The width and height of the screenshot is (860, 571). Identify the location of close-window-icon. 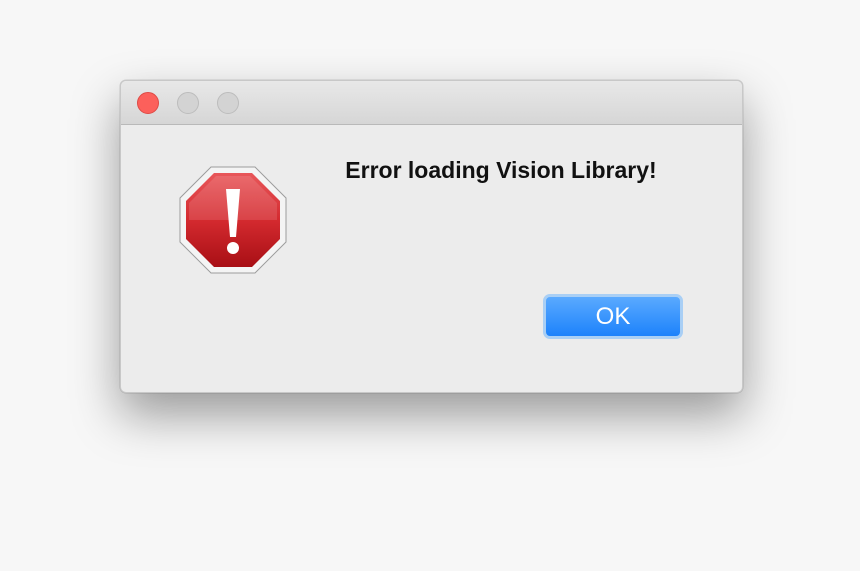
(148, 103).